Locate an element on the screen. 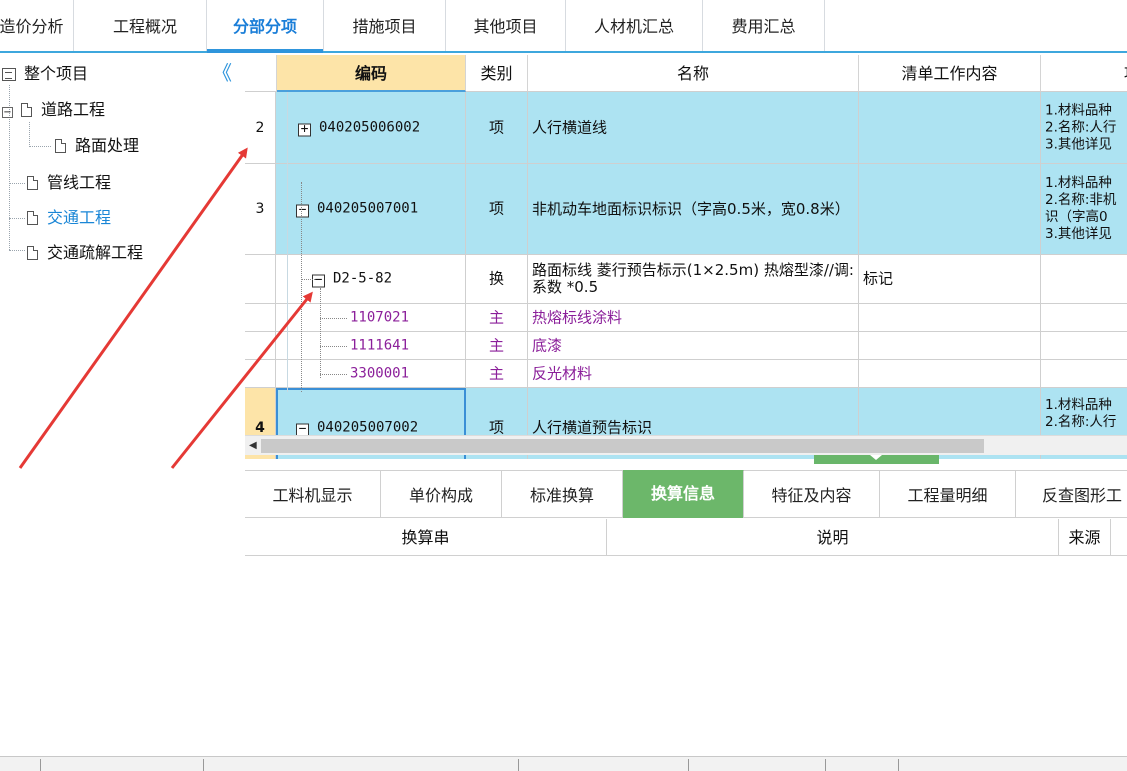 This screenshot has height=771, width=1127. header-rownum is located at coordinates (261, 73).